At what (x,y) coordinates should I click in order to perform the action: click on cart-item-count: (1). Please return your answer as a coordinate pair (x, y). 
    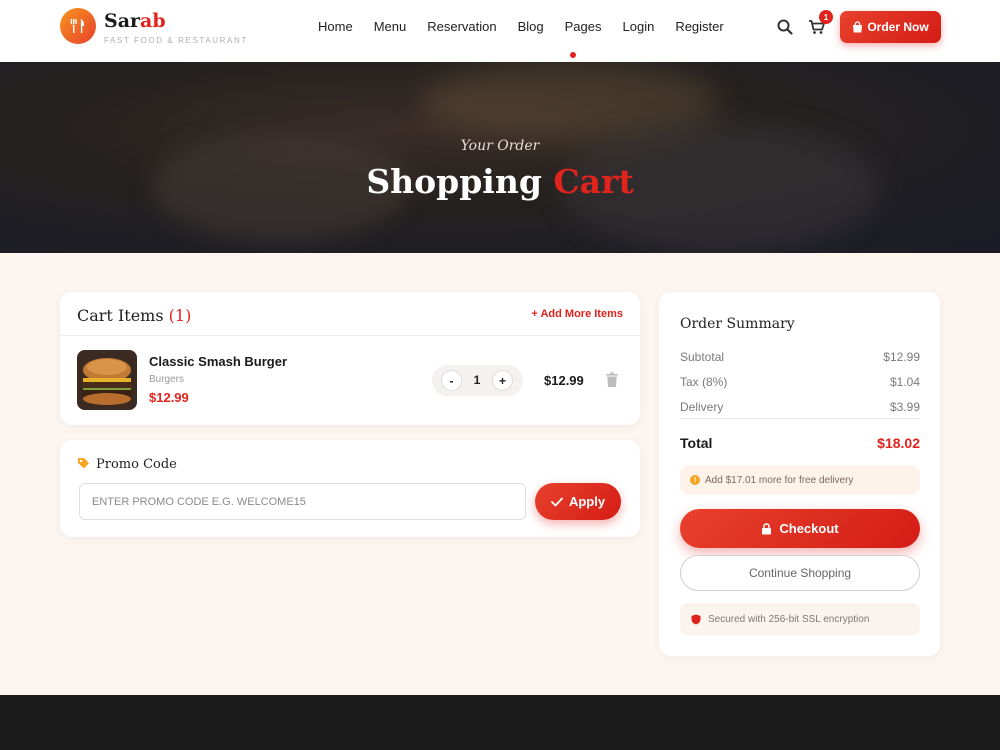
    Looking at the image, I should click on (180, 315).